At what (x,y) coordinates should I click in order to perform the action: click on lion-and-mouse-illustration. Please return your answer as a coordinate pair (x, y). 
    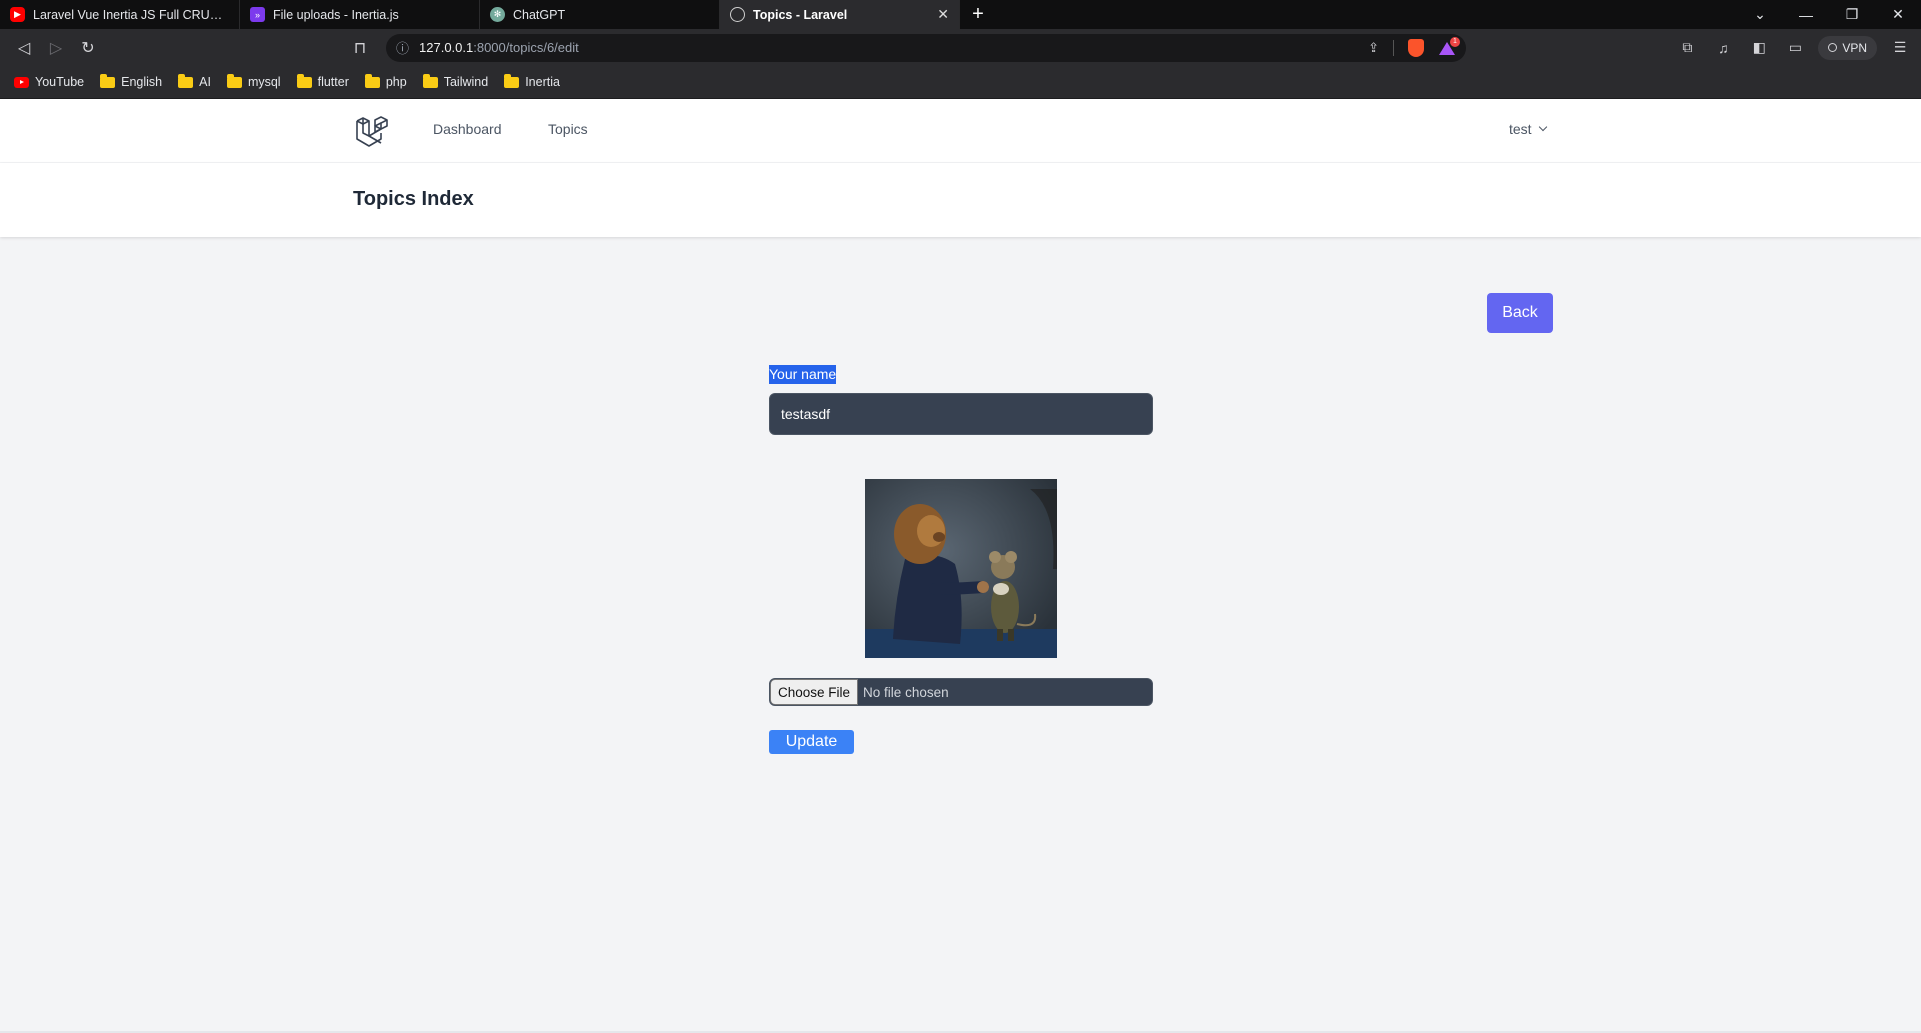
    Looking at the image, I should click on (961, 568).